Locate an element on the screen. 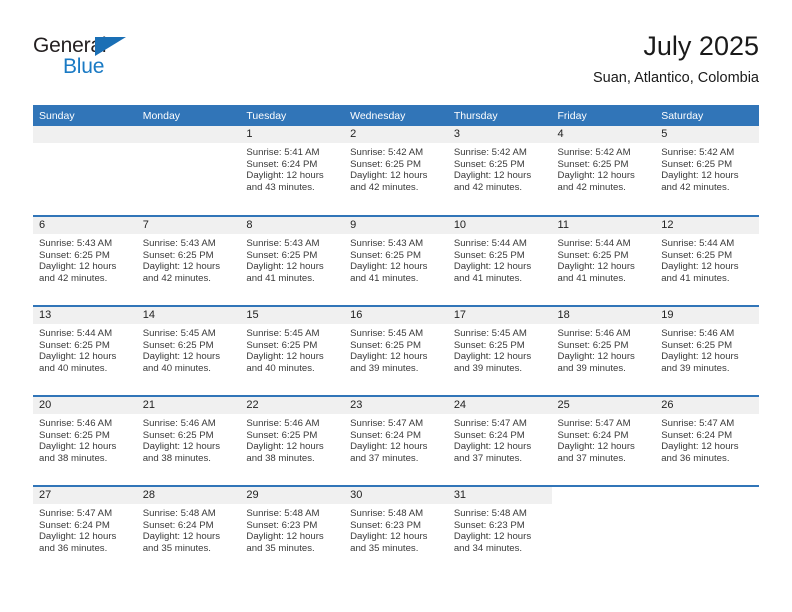  sunset-text: Sunset: 6:23 PM is located at coordinates (489, 525).